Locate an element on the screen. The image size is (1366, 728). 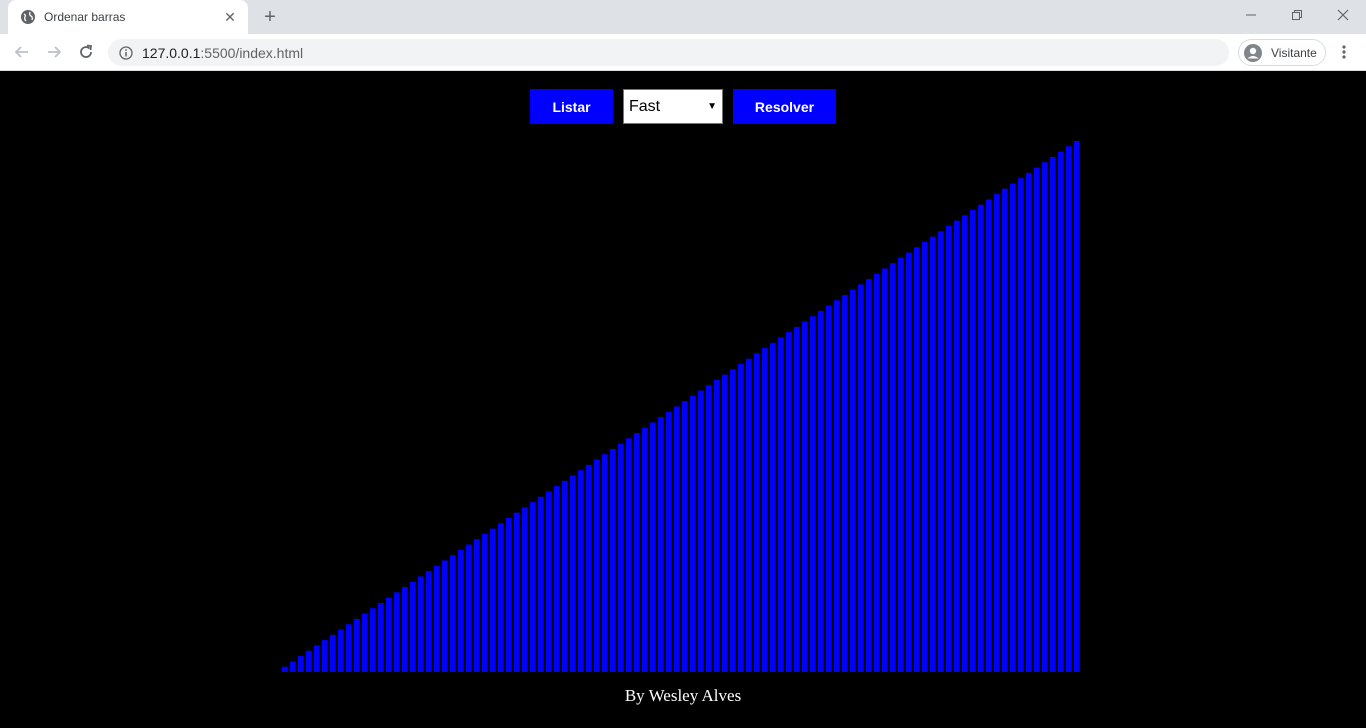
browser-toolbar: 127.0.0.1:5500/index.html Visitante is located at coordinates (683, 52).